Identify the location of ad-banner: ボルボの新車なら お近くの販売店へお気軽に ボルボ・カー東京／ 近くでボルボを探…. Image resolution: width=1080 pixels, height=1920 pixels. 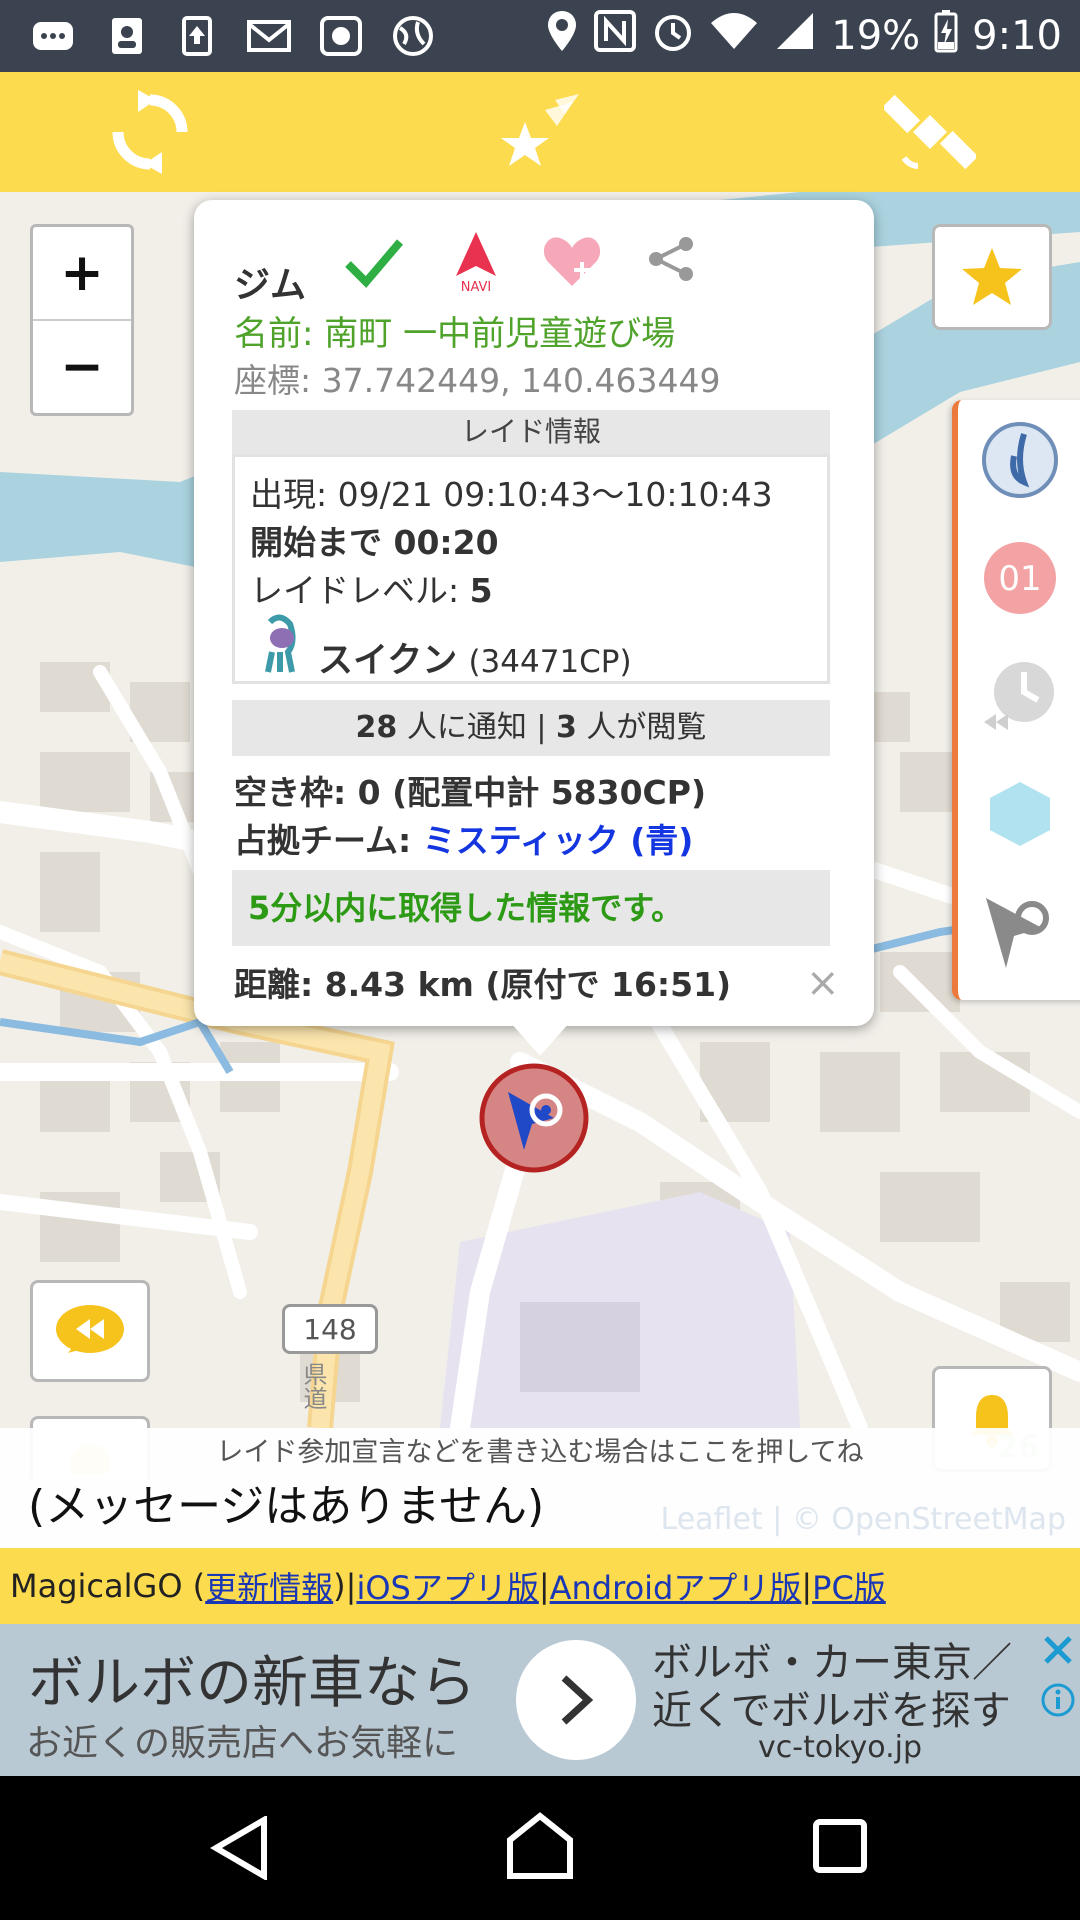
(540, 1700).